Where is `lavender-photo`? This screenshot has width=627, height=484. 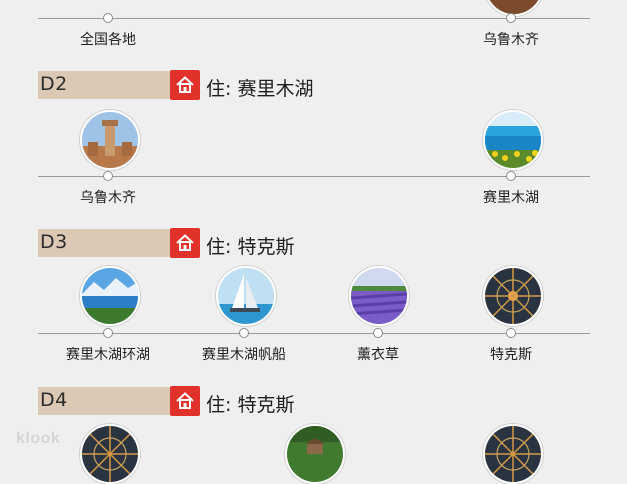 lavender-photo is located at coordinates (379, 296).